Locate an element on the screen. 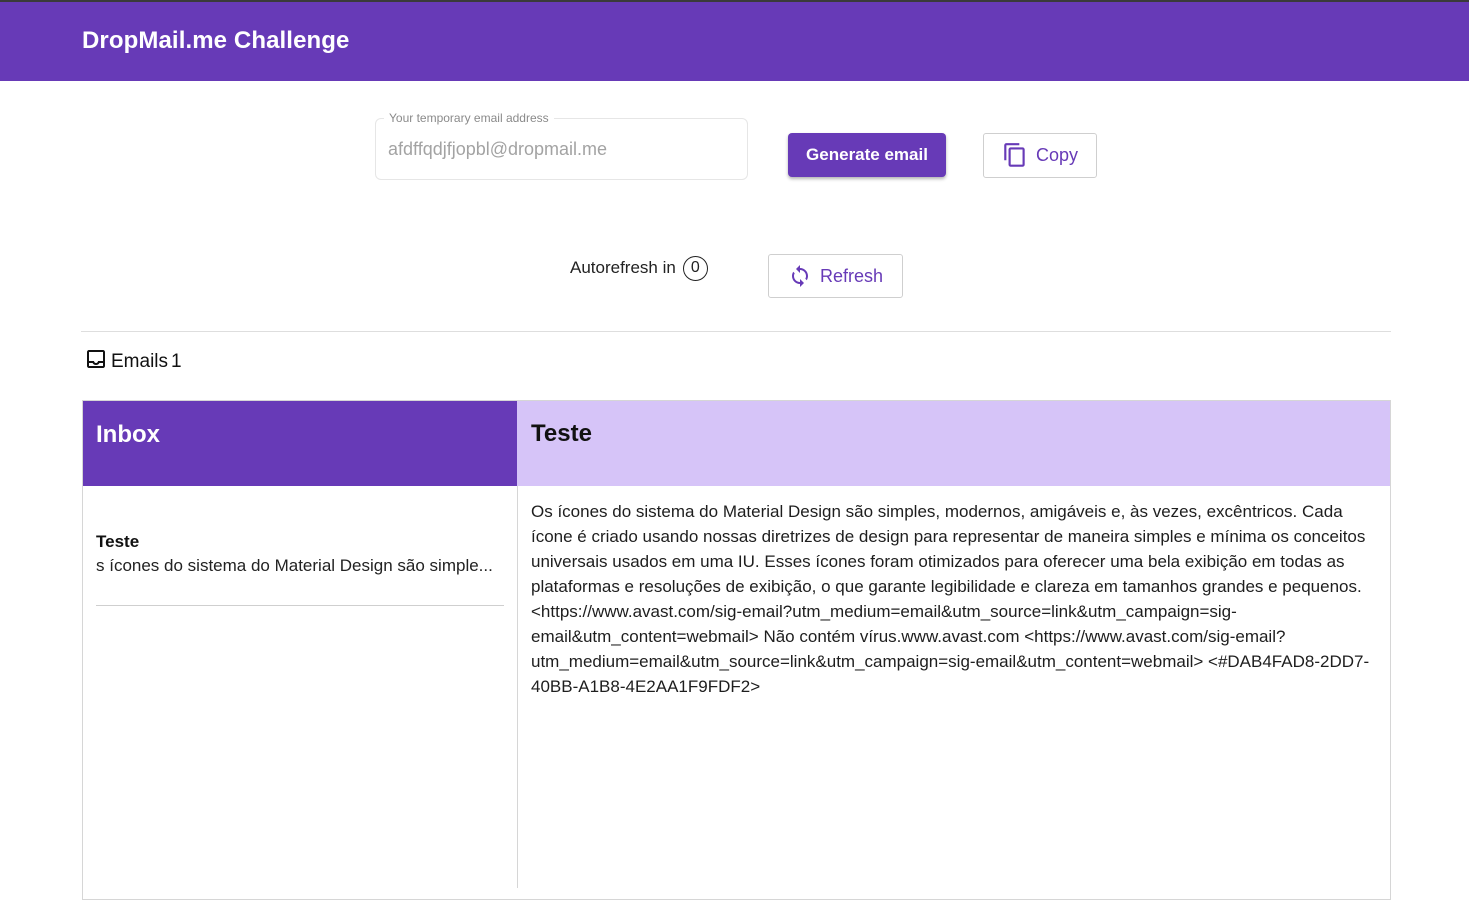 The height and width of the screenshot is (900, 1469). app-title: DropMail.me Challenge is located at coordinates (216, 40).